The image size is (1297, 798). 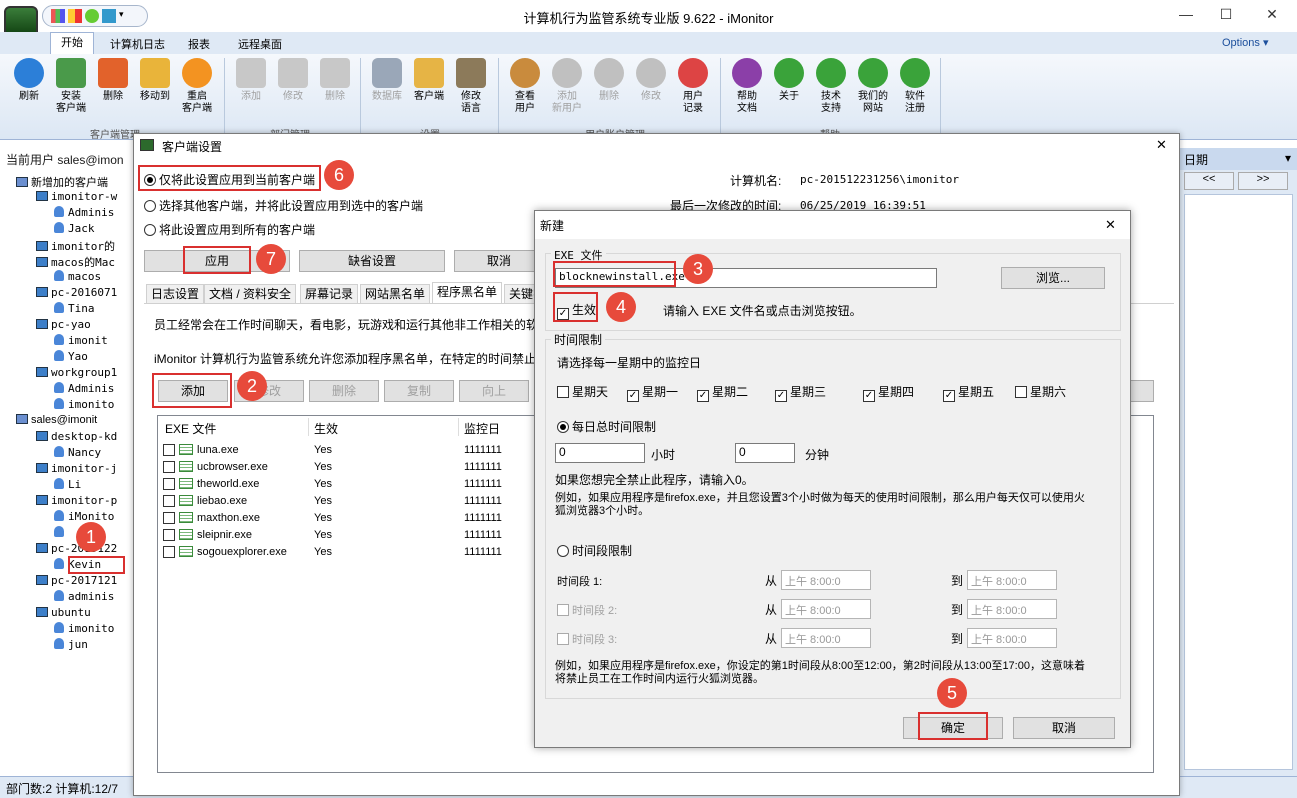 I want to click on weekday-checkbox: ✓ 星期一, so click(x=652, y=392).